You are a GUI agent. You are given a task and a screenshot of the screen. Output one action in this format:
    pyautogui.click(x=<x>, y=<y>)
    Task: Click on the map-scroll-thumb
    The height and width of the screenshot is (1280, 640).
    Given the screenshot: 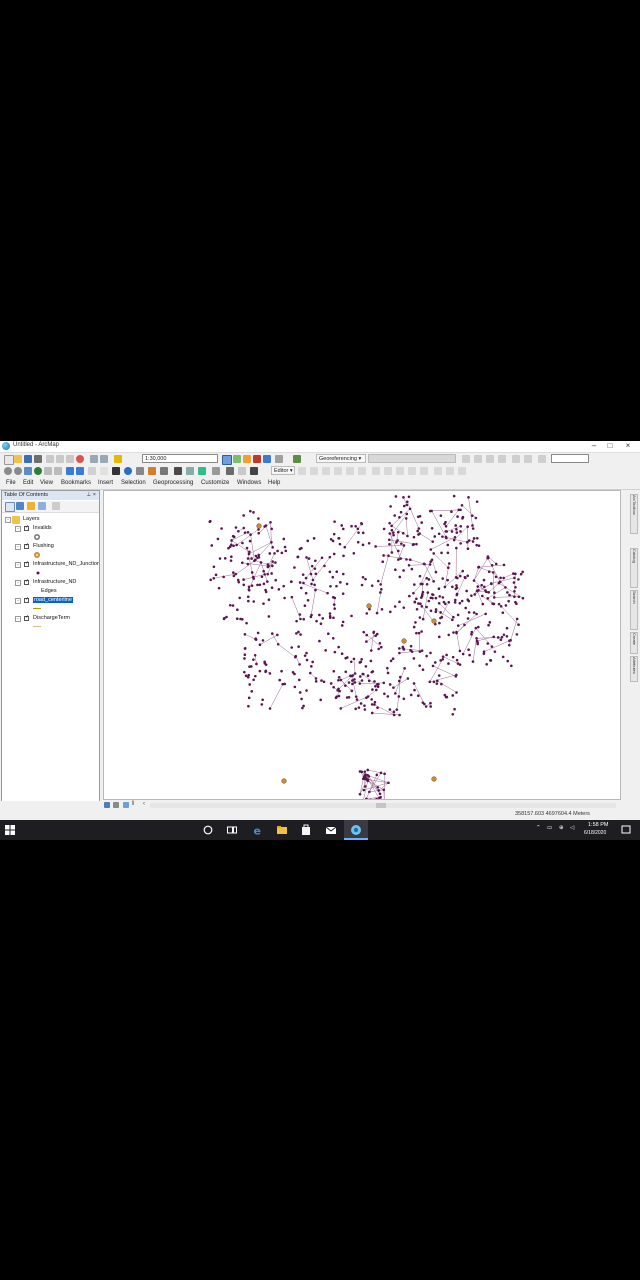 What is the action you would take?
    pyautogui.click(x=381, y=805)
    